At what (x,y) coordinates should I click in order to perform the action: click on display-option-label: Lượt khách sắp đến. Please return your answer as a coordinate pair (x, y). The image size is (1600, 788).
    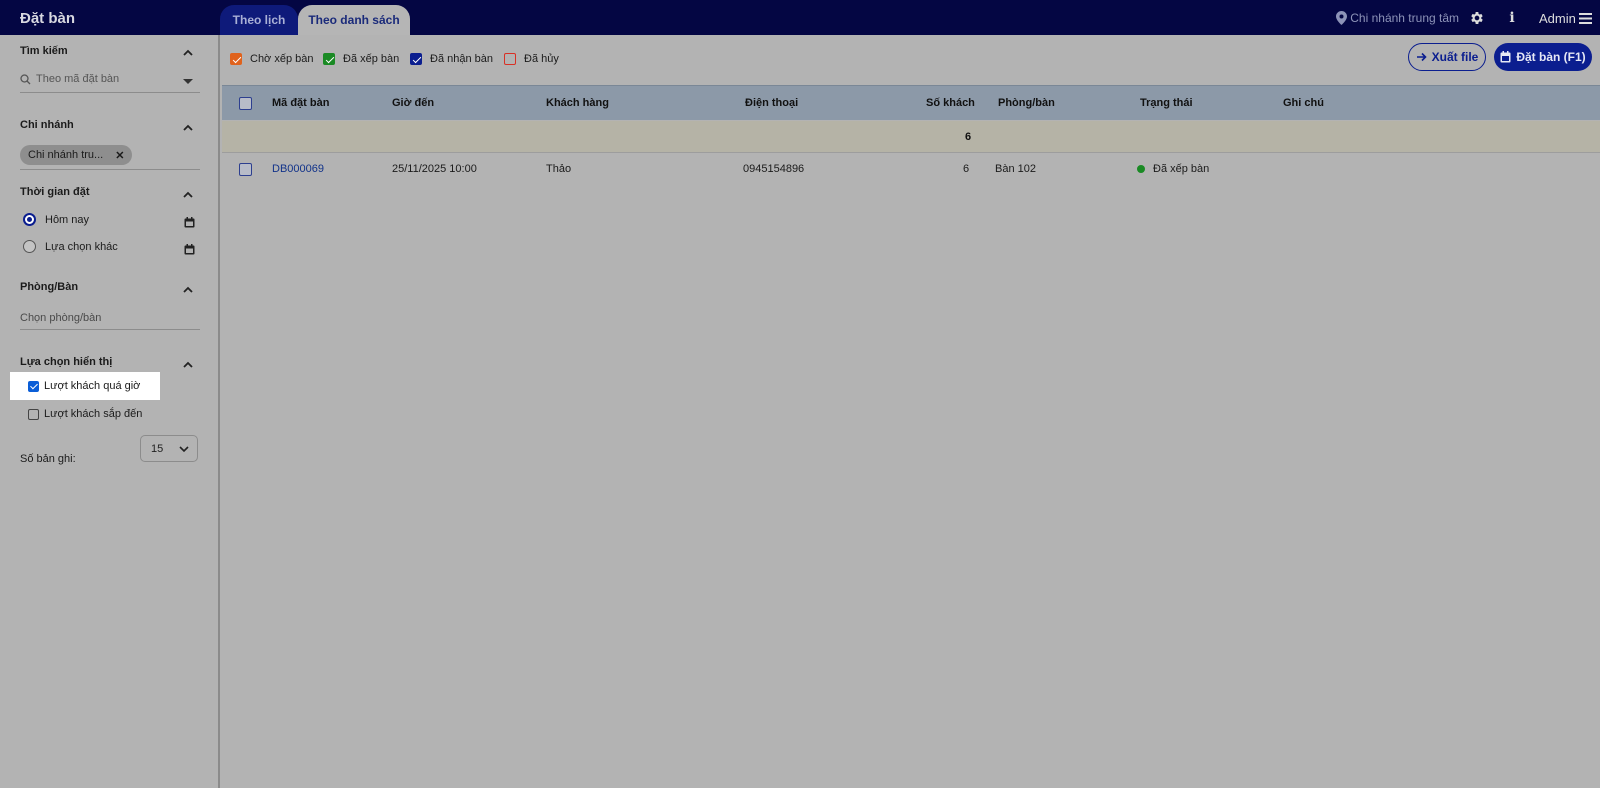
    Looking at the image, I should click on (93, 414).